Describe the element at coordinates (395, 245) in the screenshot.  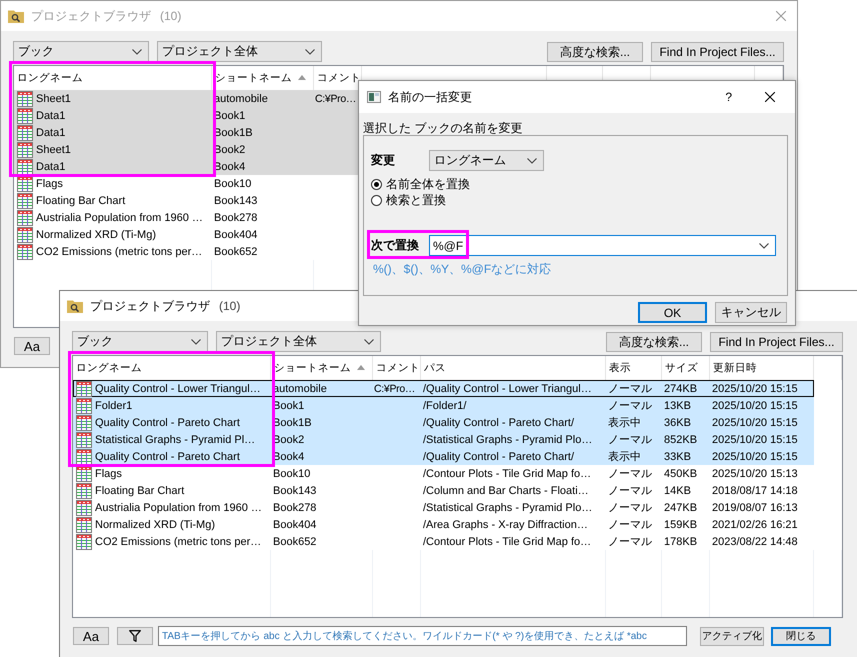
I see `field-label: 次で置換` at that location.